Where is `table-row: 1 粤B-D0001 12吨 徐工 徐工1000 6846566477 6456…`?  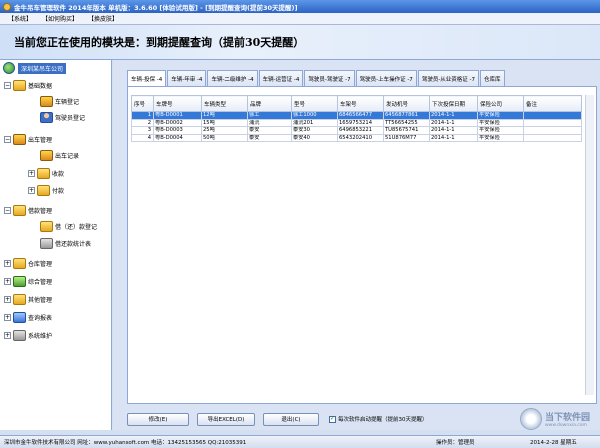
table-row: 1 粤B-D0001 12吨 徐工 徐工1000 6846566477 6456… is located at coordinates (356, 115).